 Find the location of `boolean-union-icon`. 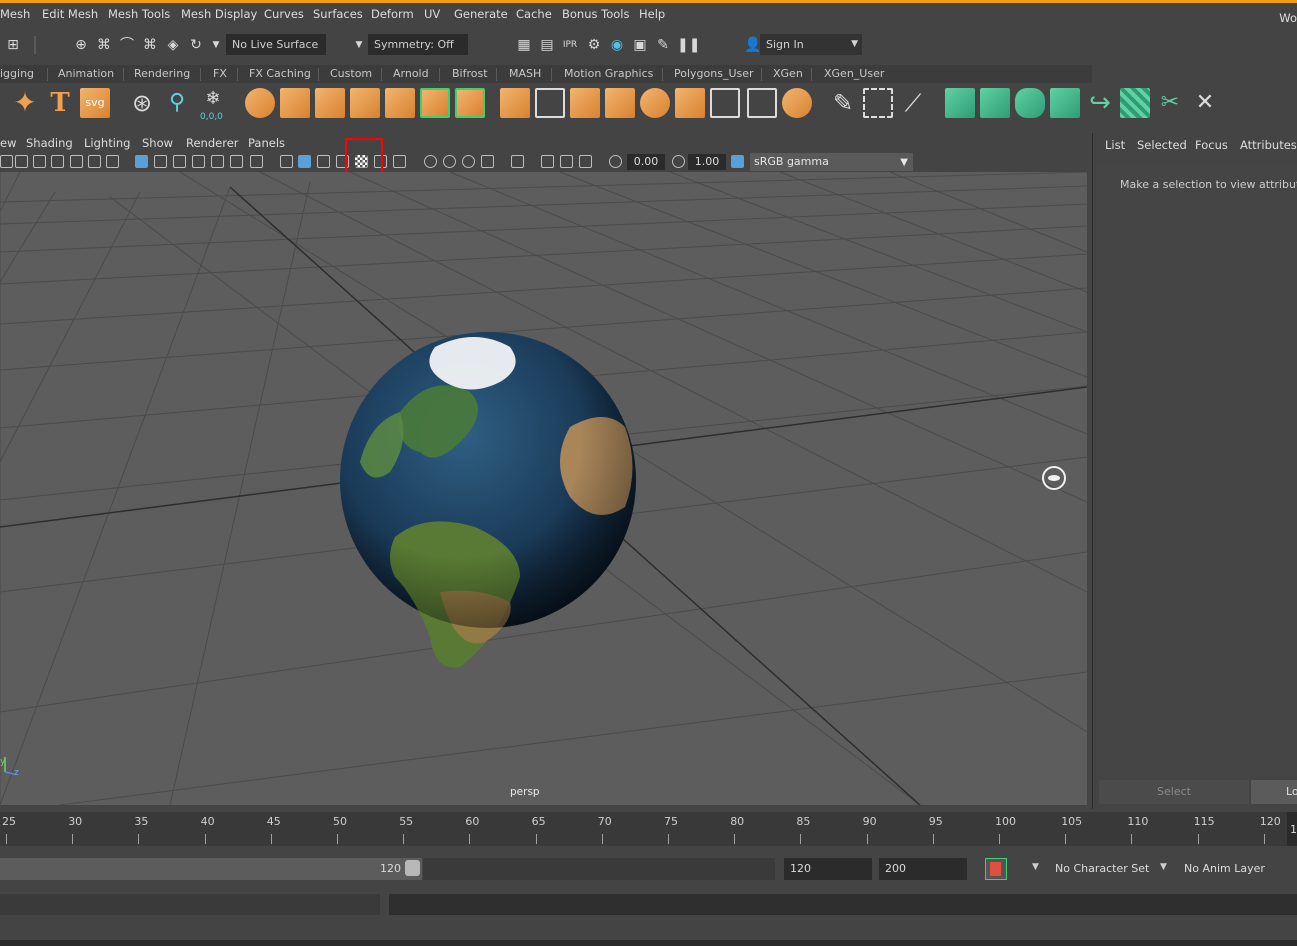

boolean-union-icon is located at coordinates (435, 103).